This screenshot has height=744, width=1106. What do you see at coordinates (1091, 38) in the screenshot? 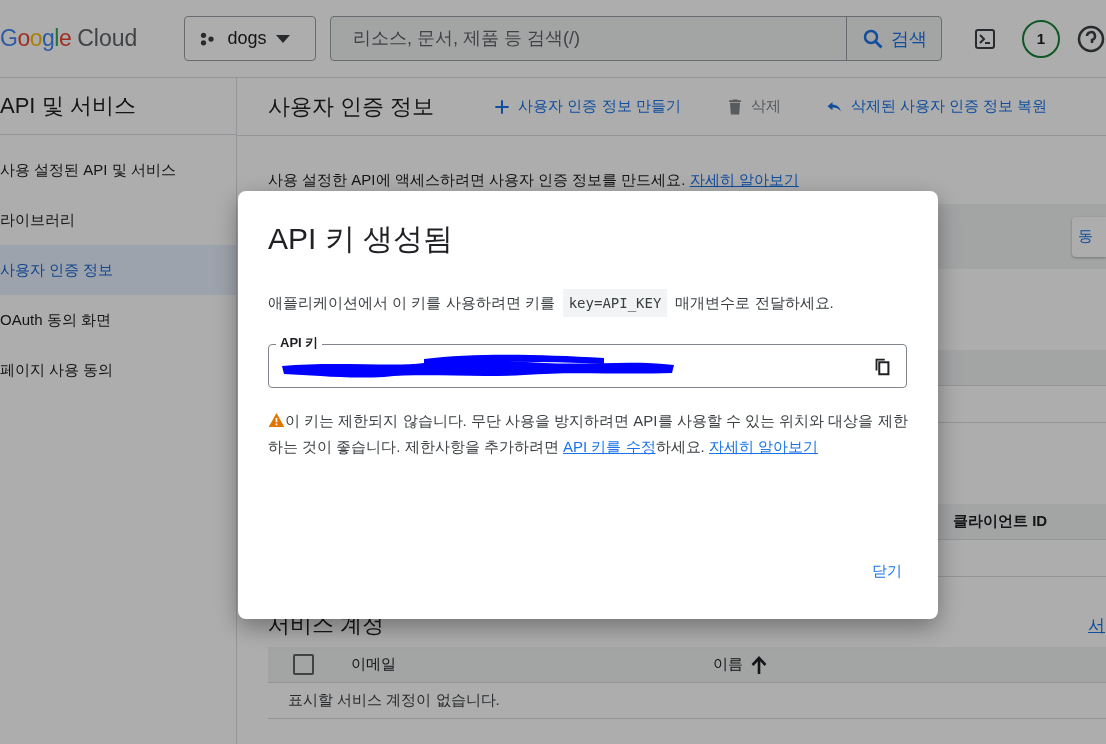
I see `help-icon` at bounding box center [1091, 38].